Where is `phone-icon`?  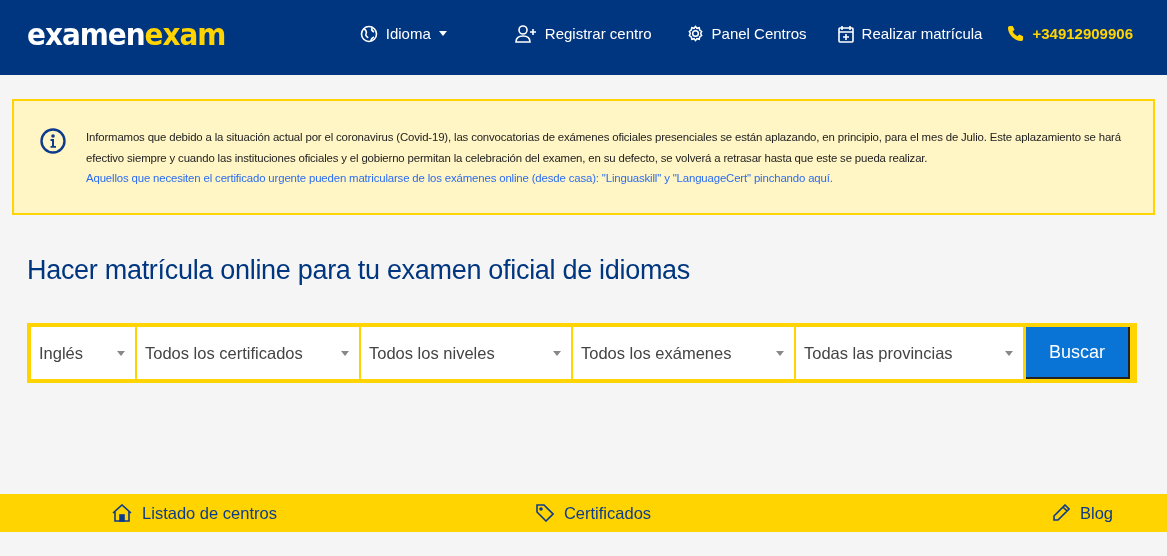
phone-icon is located at coordinates (1016, 33).